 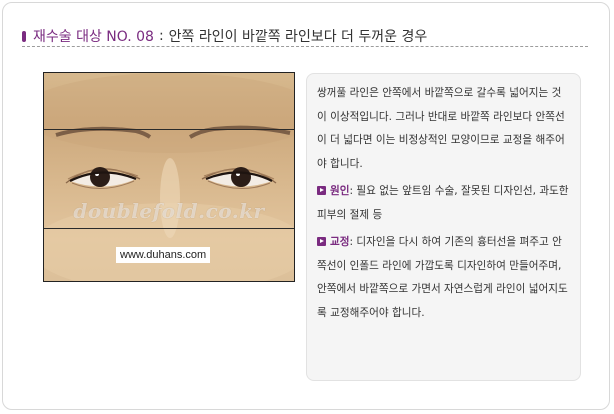 I want to click on title-main: 안쪽 라인이 바깥쪽 라인보다 더 두꺼운 경우, so click(x=298, y=37).